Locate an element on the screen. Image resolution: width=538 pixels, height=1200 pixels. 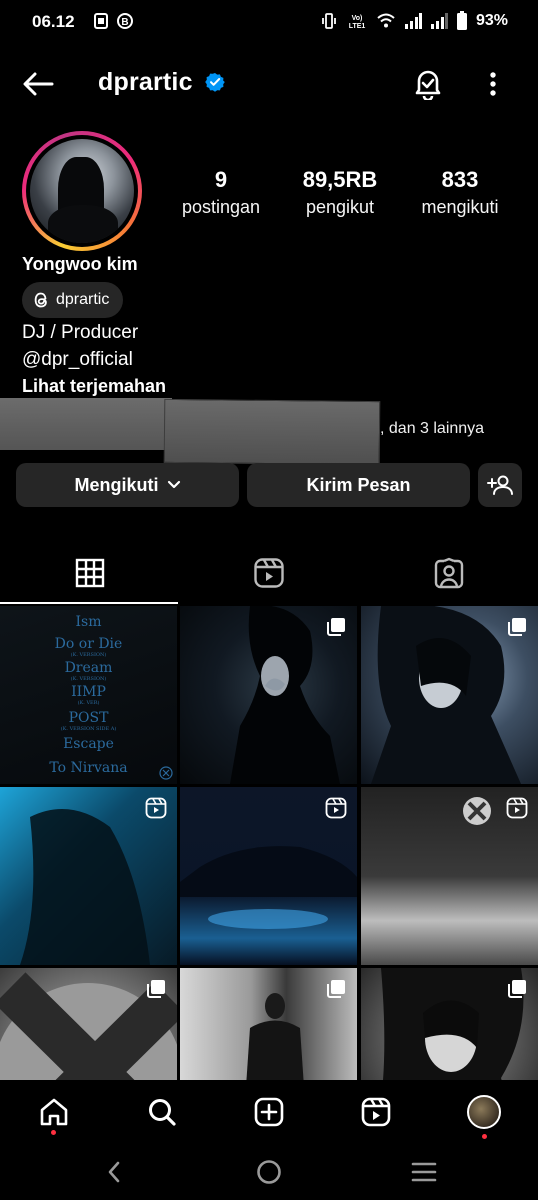
bio-mention-link: @dpr_official is located at coordinates (77, 360).